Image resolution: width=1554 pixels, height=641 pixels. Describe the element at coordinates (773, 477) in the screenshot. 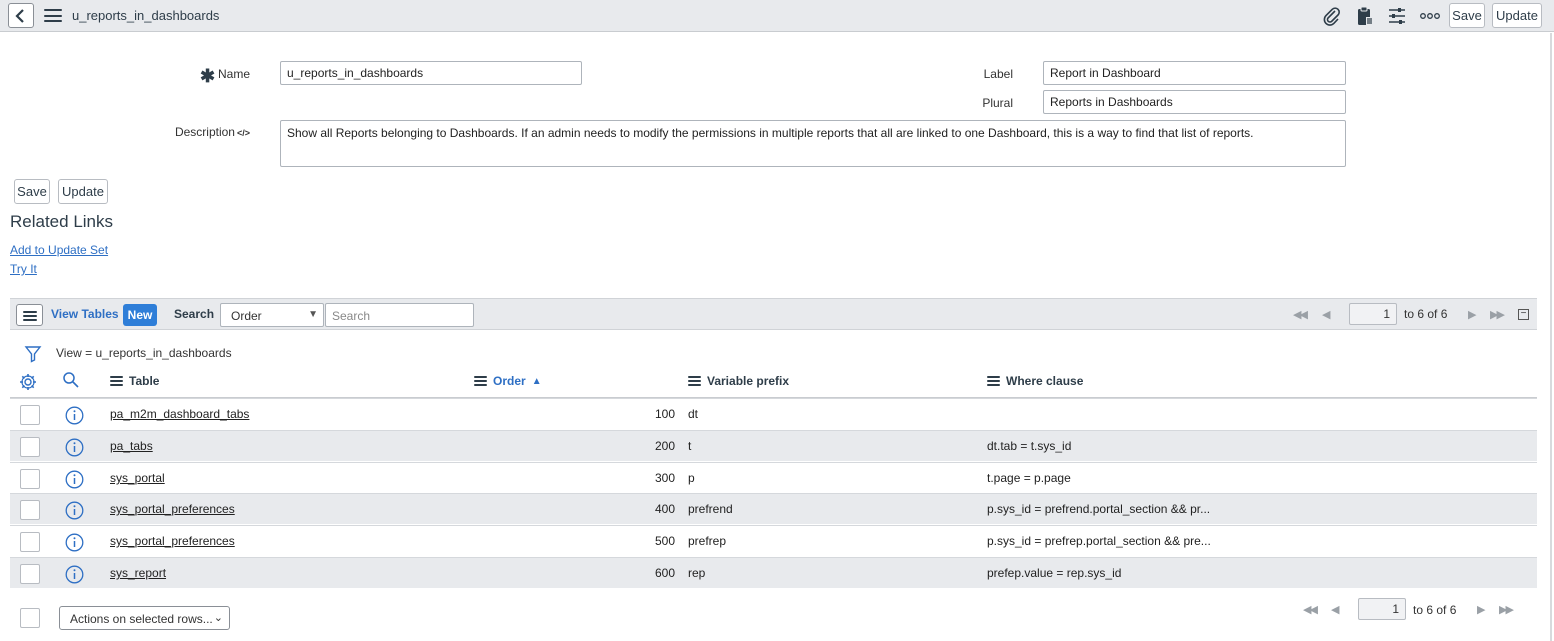

I see `table-row: sys_portal 300 p t.page = p.page` at that location.